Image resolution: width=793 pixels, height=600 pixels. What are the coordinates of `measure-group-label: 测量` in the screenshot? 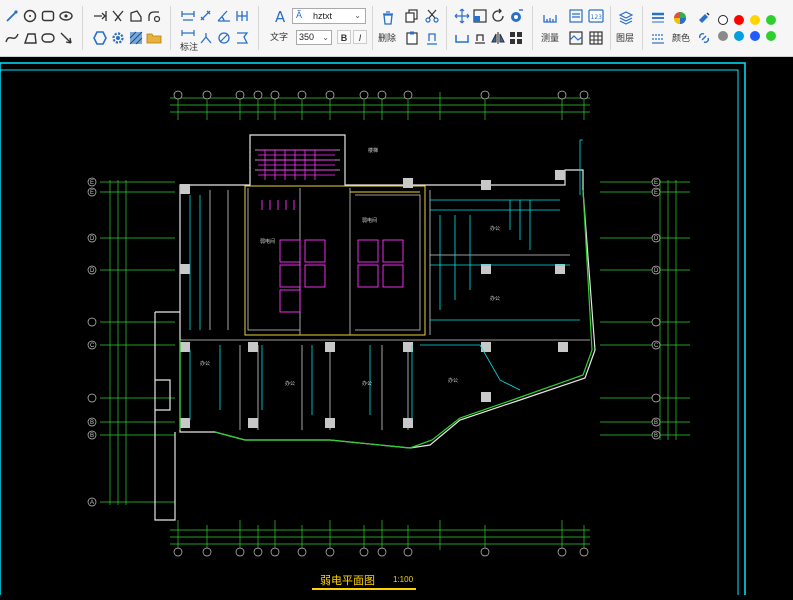 It's located at (550, 38).